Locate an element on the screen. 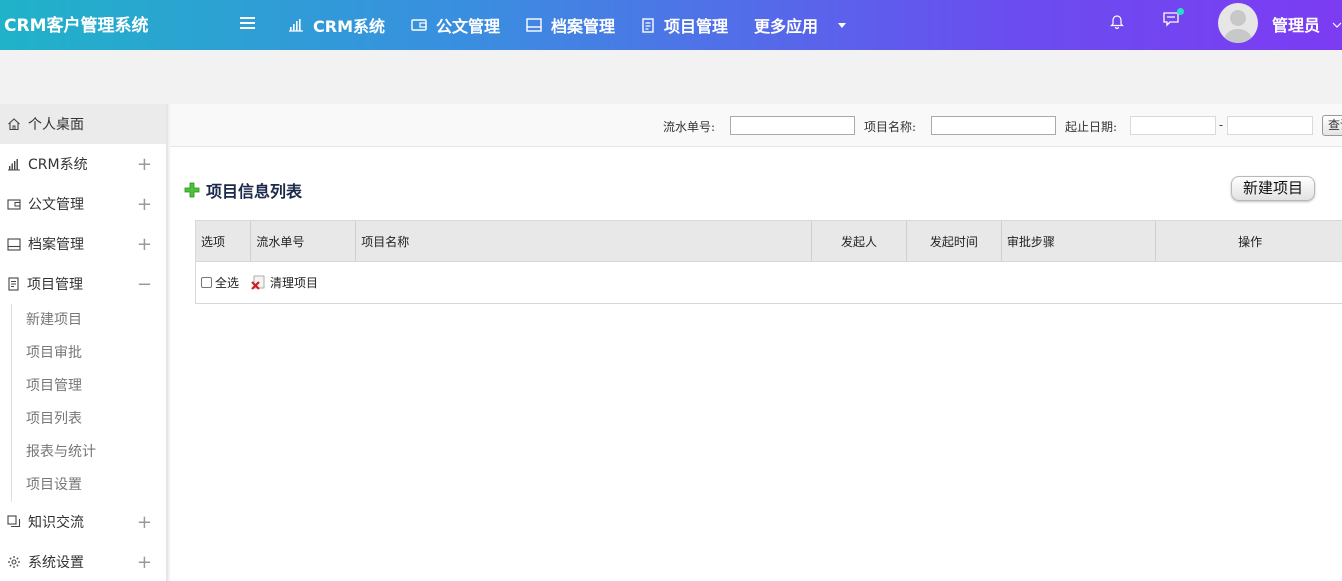 The image size is (1342, 581). sidebar-item-crm: CRM系统 + is located at coordinates (83, 164).